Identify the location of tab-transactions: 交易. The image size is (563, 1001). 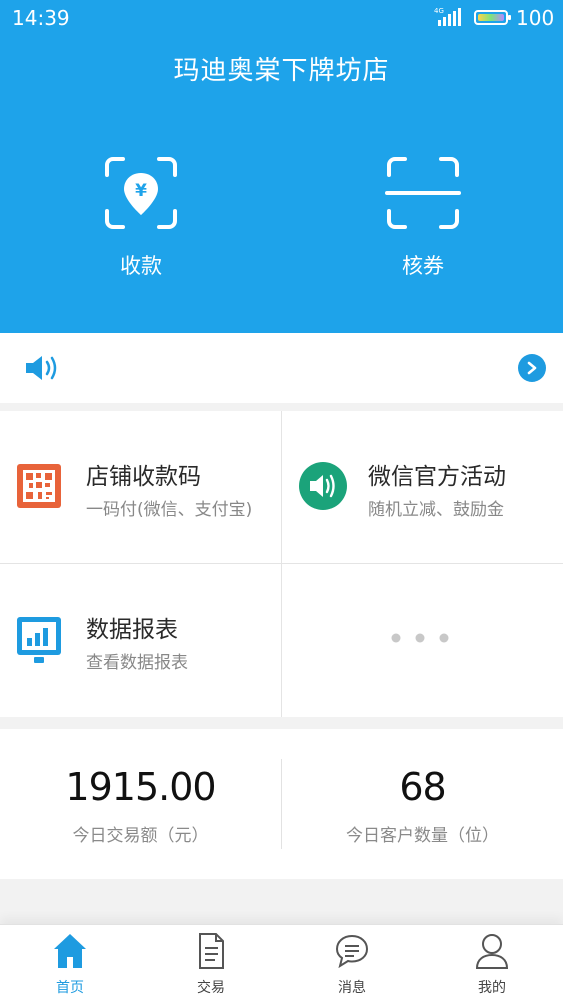
(211, 963).